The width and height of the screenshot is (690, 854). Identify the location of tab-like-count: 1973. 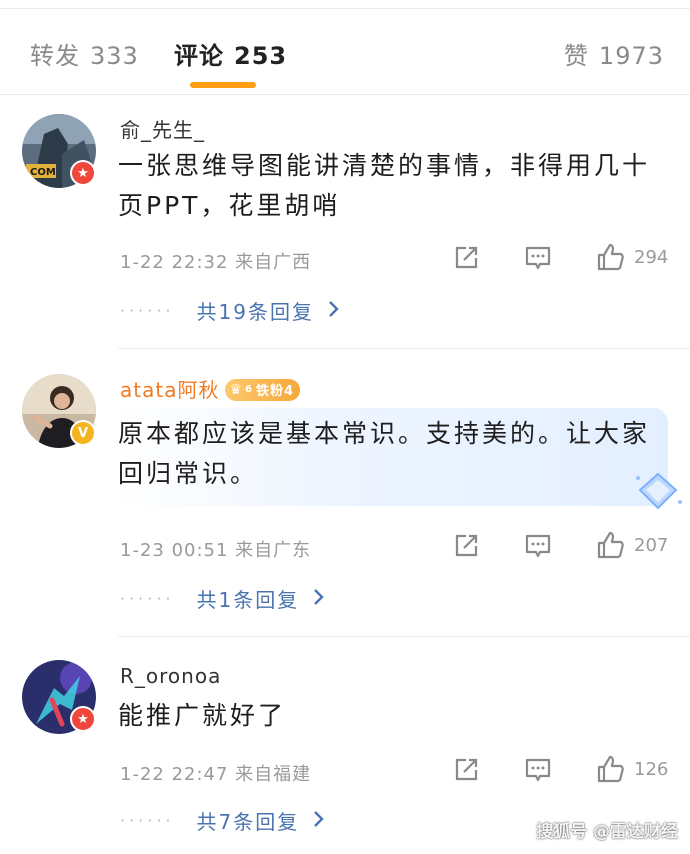
(631, 56).